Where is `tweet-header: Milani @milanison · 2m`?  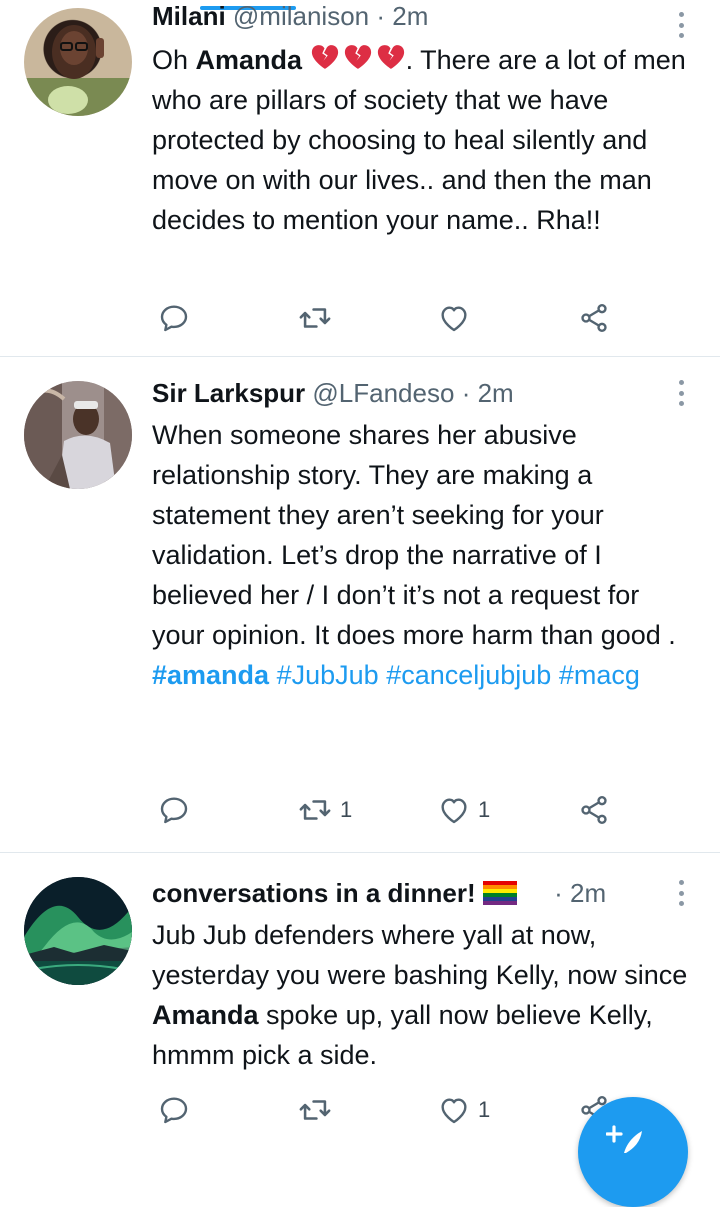
tweet-header: Milani @milanison · 2m is located at coordinates (406, 17).